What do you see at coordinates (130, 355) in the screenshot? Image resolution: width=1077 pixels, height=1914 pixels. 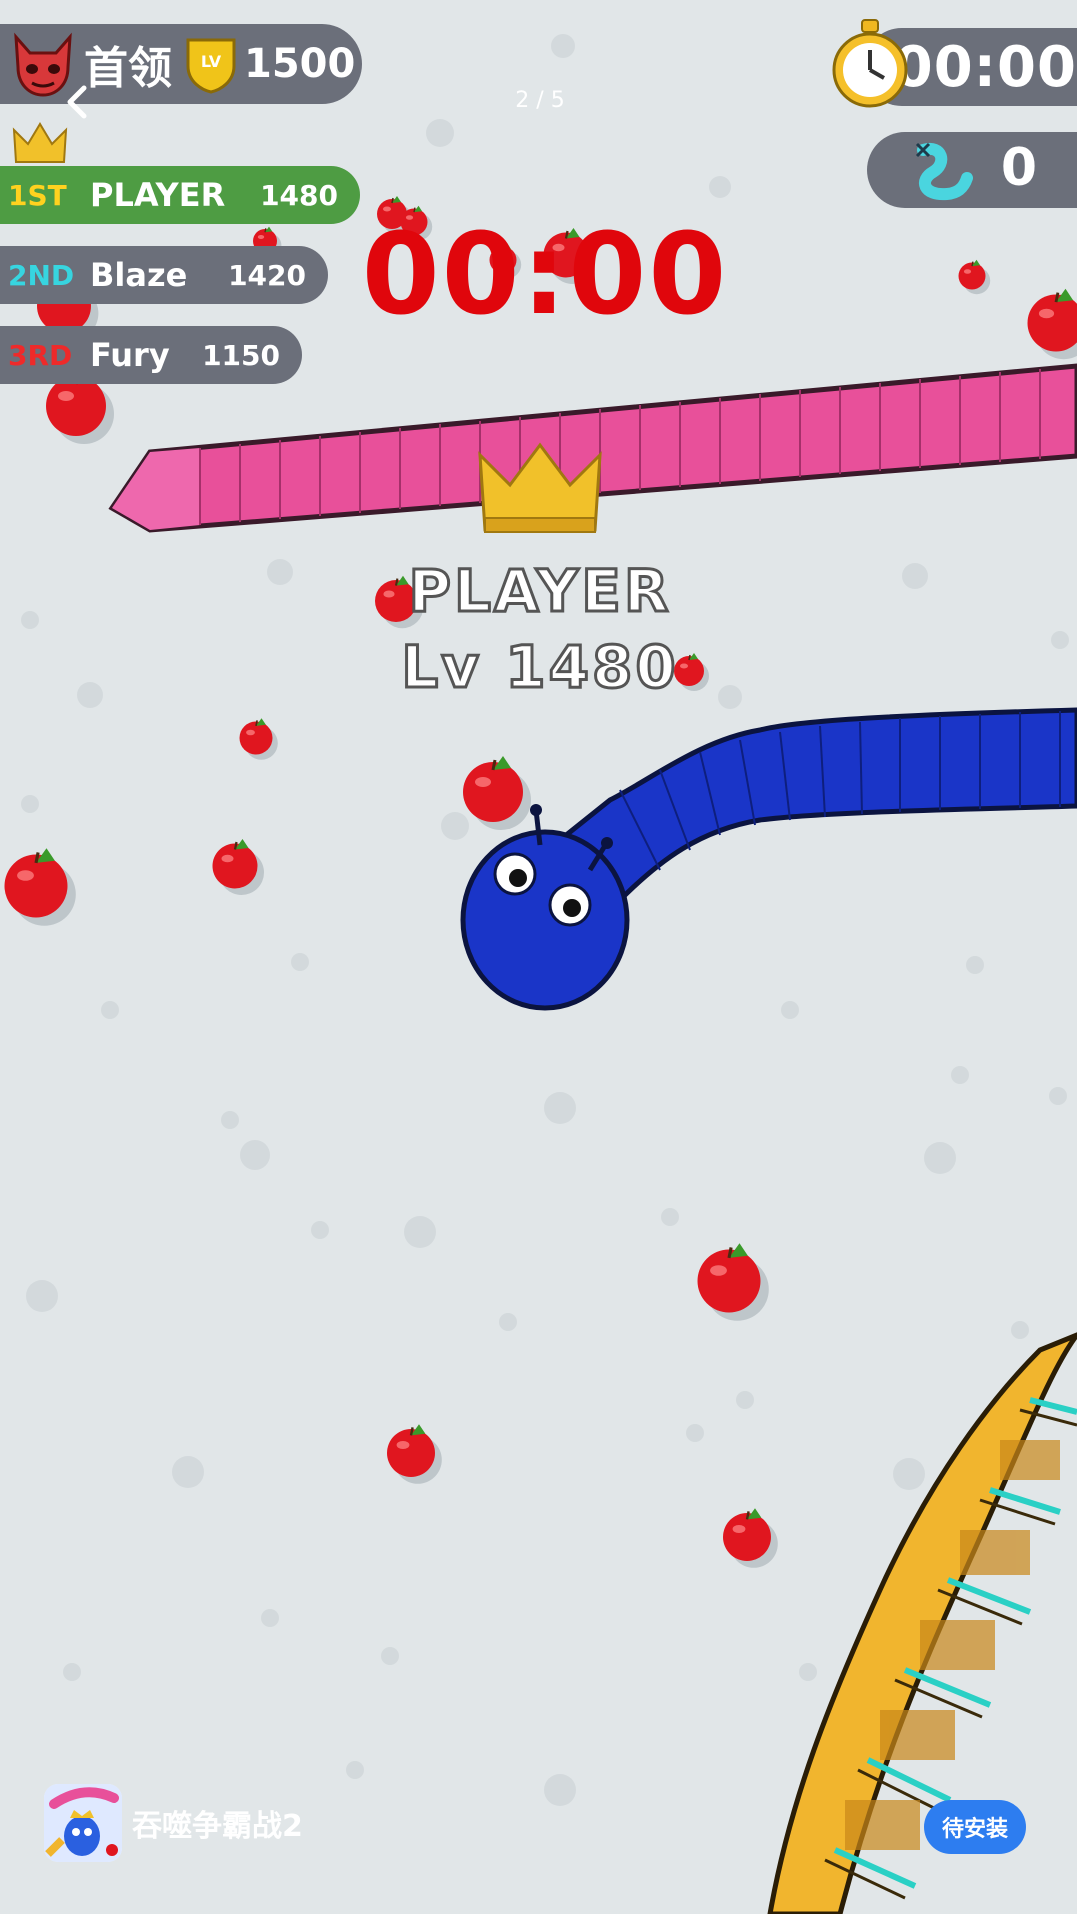 I see `player-name: Fury` at bounding box center [130, 355].